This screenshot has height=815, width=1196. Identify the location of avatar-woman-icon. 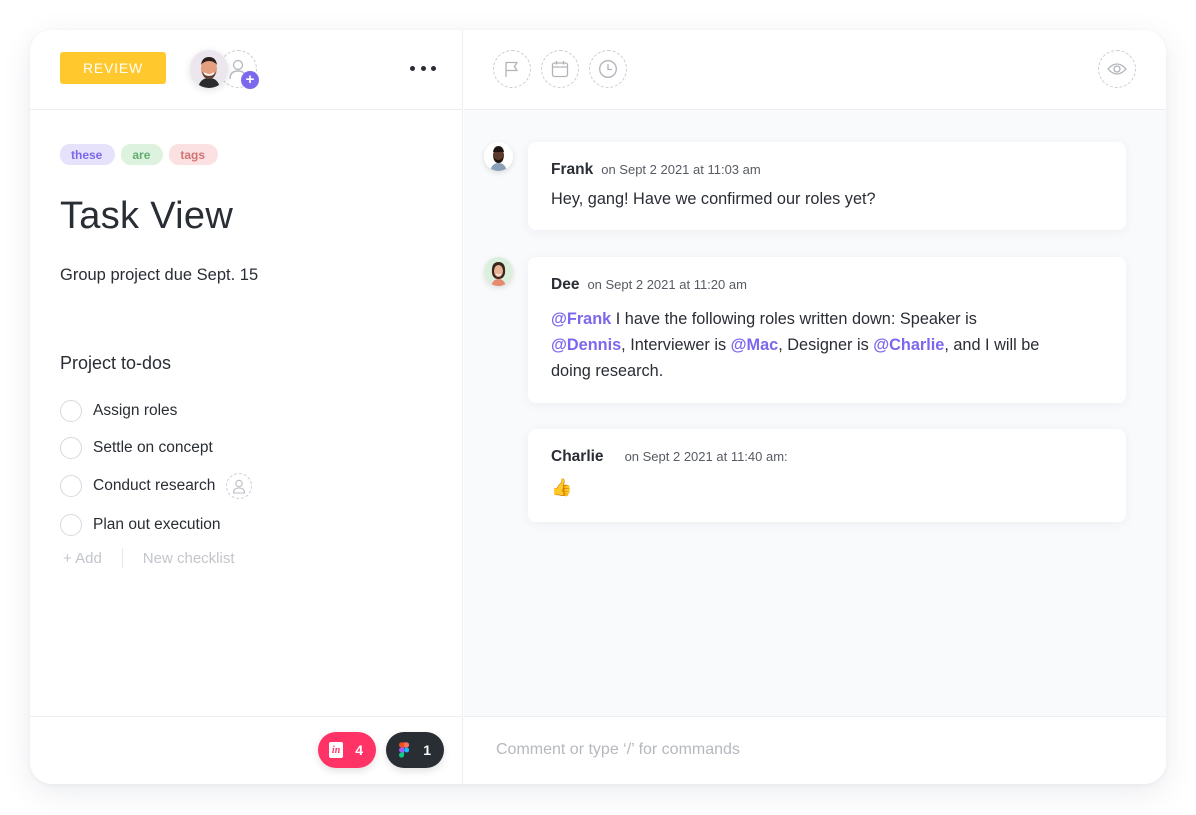
(498, 271).